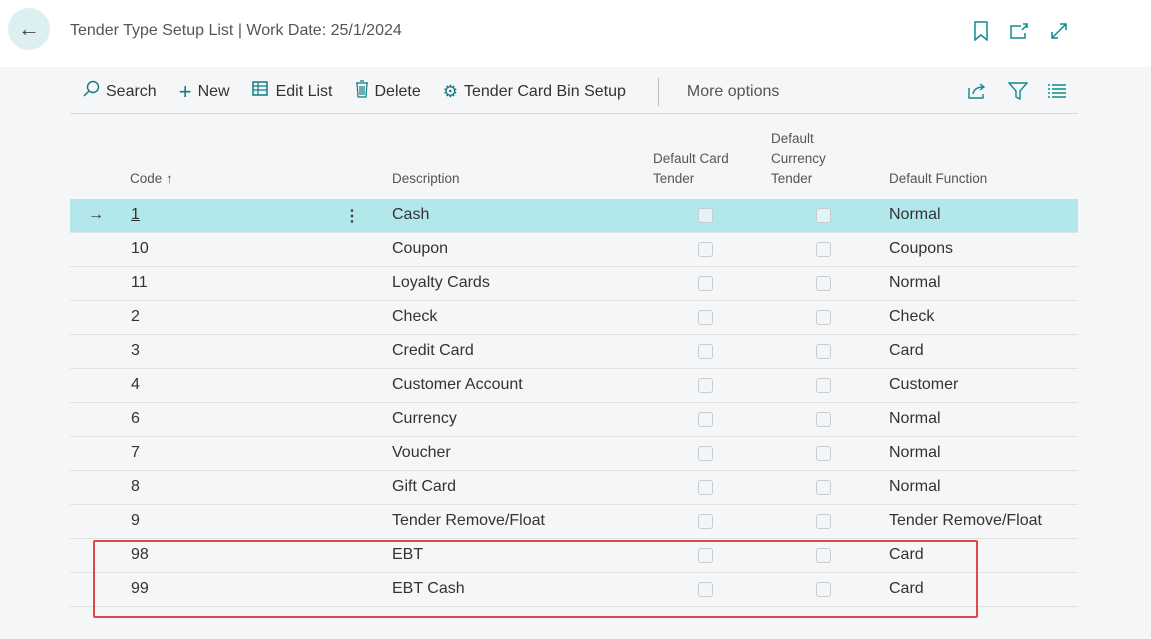  What do you see at coordinates (135, 520) in the screenshot?
I see `code-cell: 9` at bounding box center [135, 520].